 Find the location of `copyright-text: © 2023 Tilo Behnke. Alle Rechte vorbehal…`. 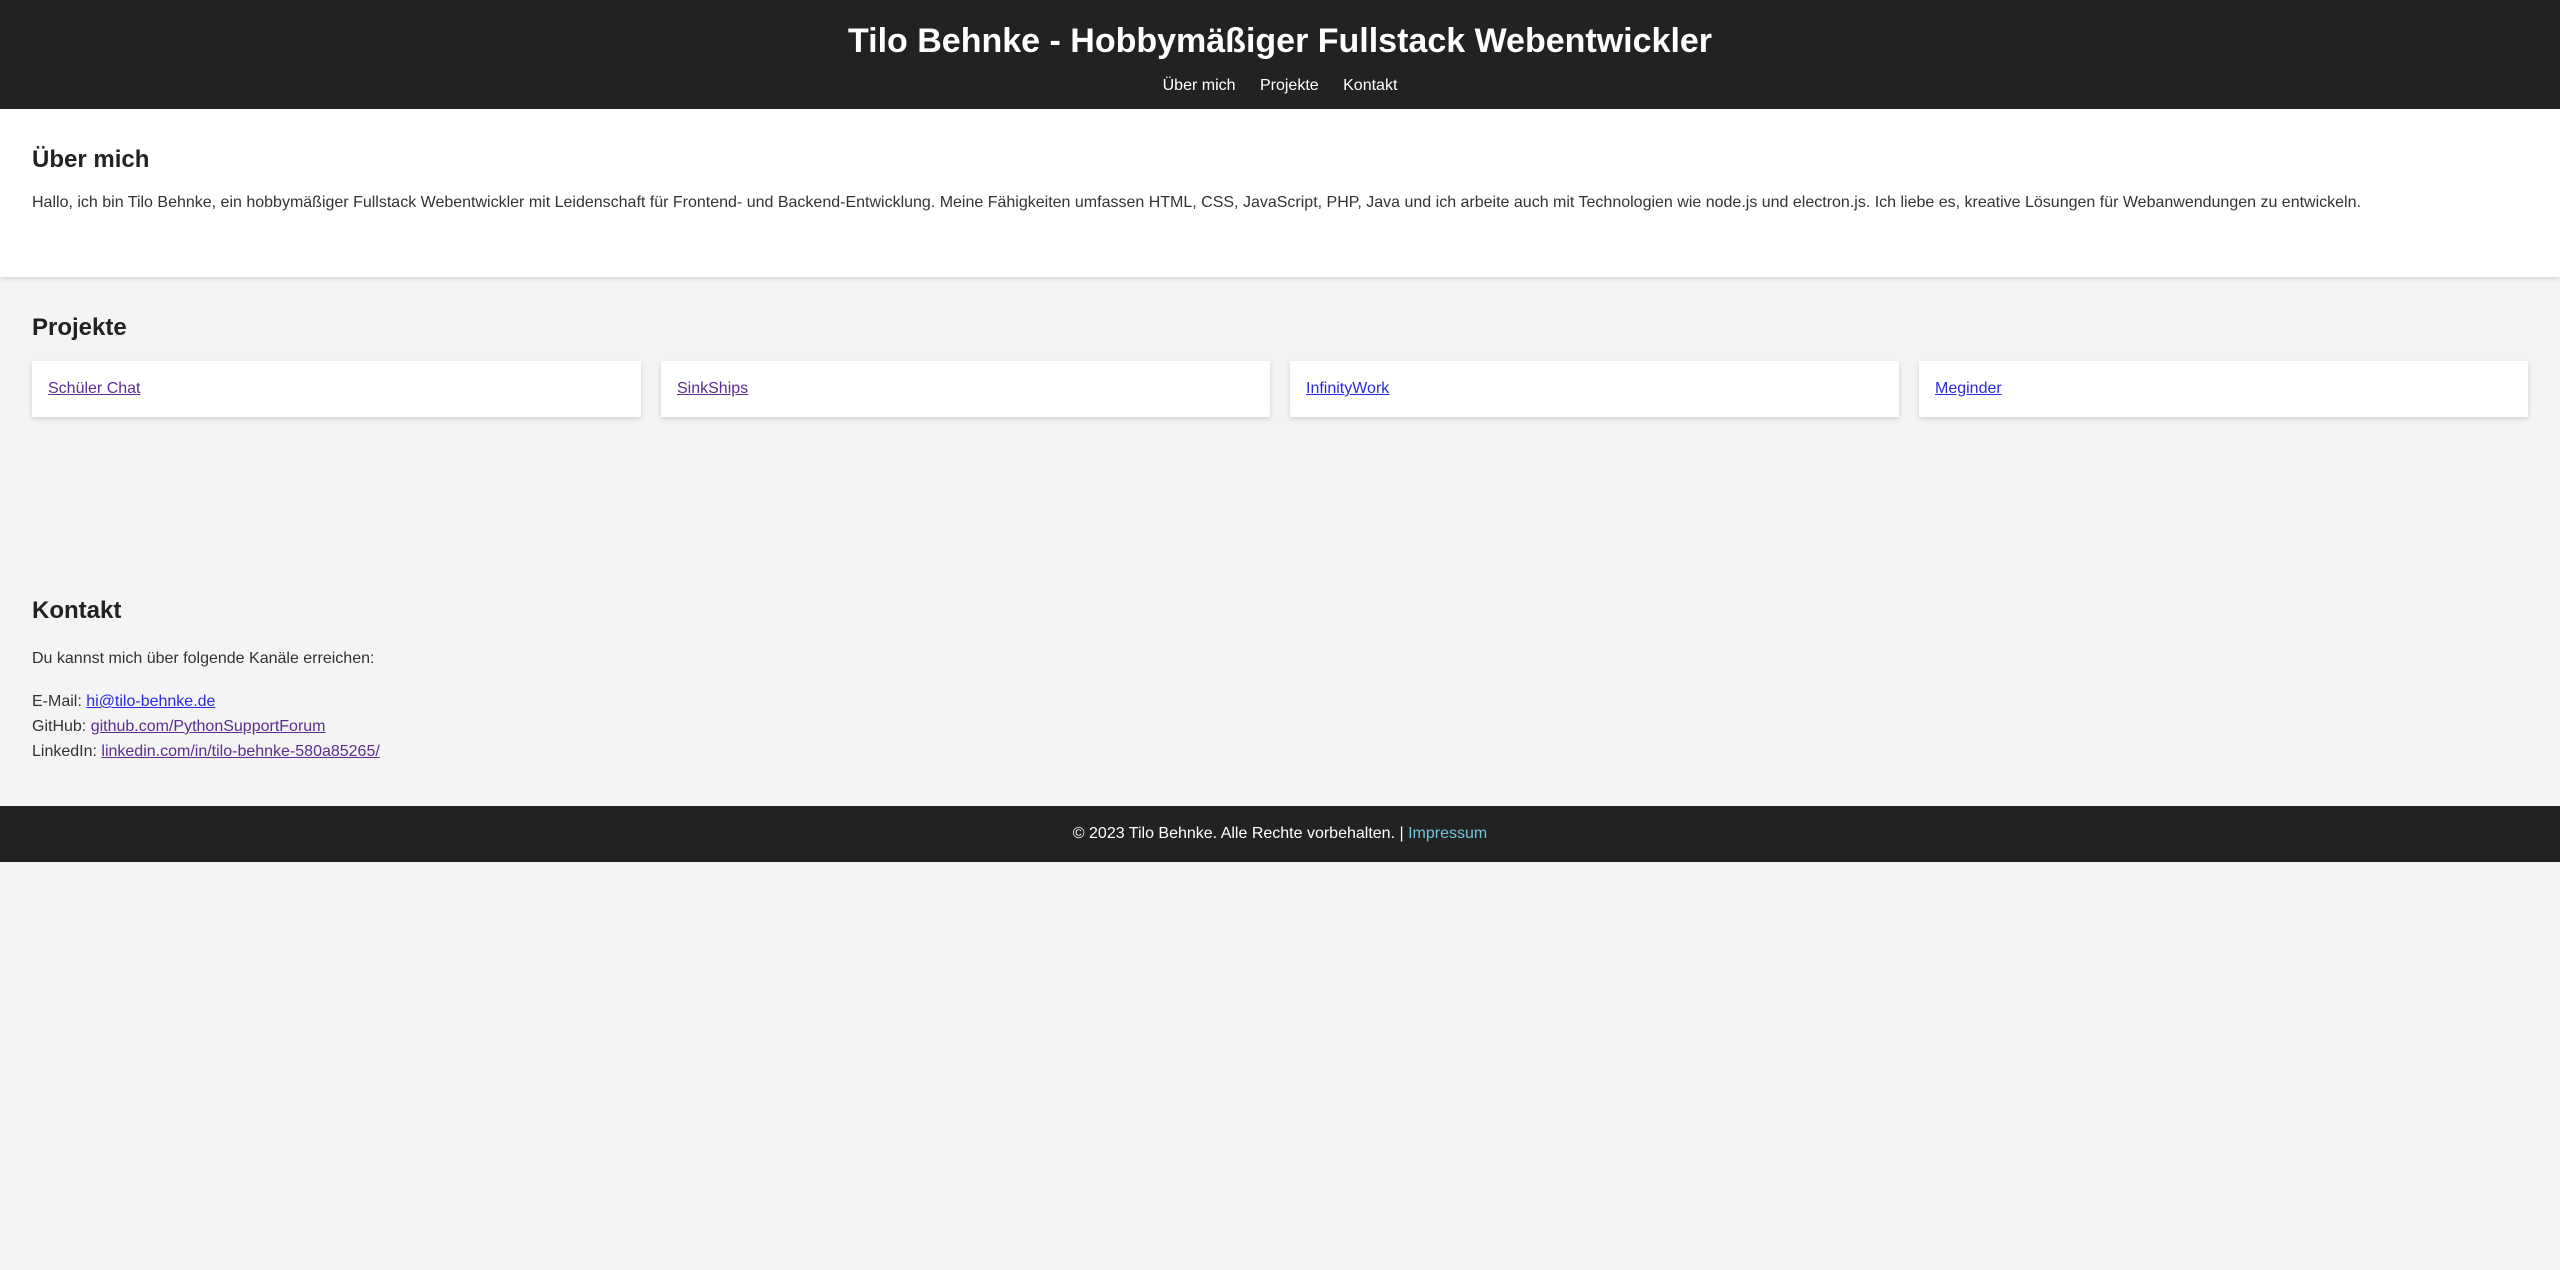

copyright-text: © 2023 Tilo Behnke. Alle Rechte vorbehal… is located at coordinates (1238, 833).